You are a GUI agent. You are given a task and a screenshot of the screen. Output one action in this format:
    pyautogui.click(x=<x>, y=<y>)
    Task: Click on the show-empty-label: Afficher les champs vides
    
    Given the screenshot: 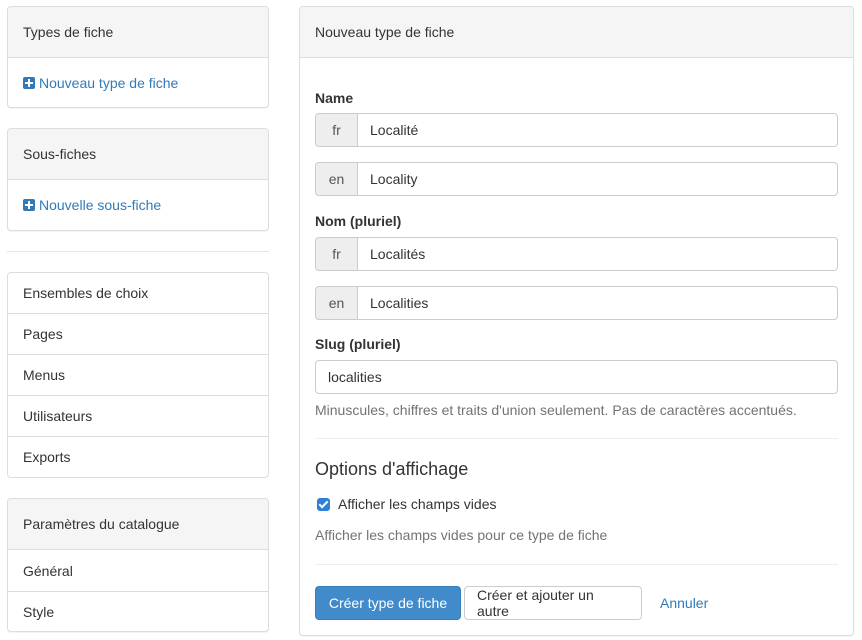 What is the action you would take?
    pyautogui.click(x=417, y=504)
    